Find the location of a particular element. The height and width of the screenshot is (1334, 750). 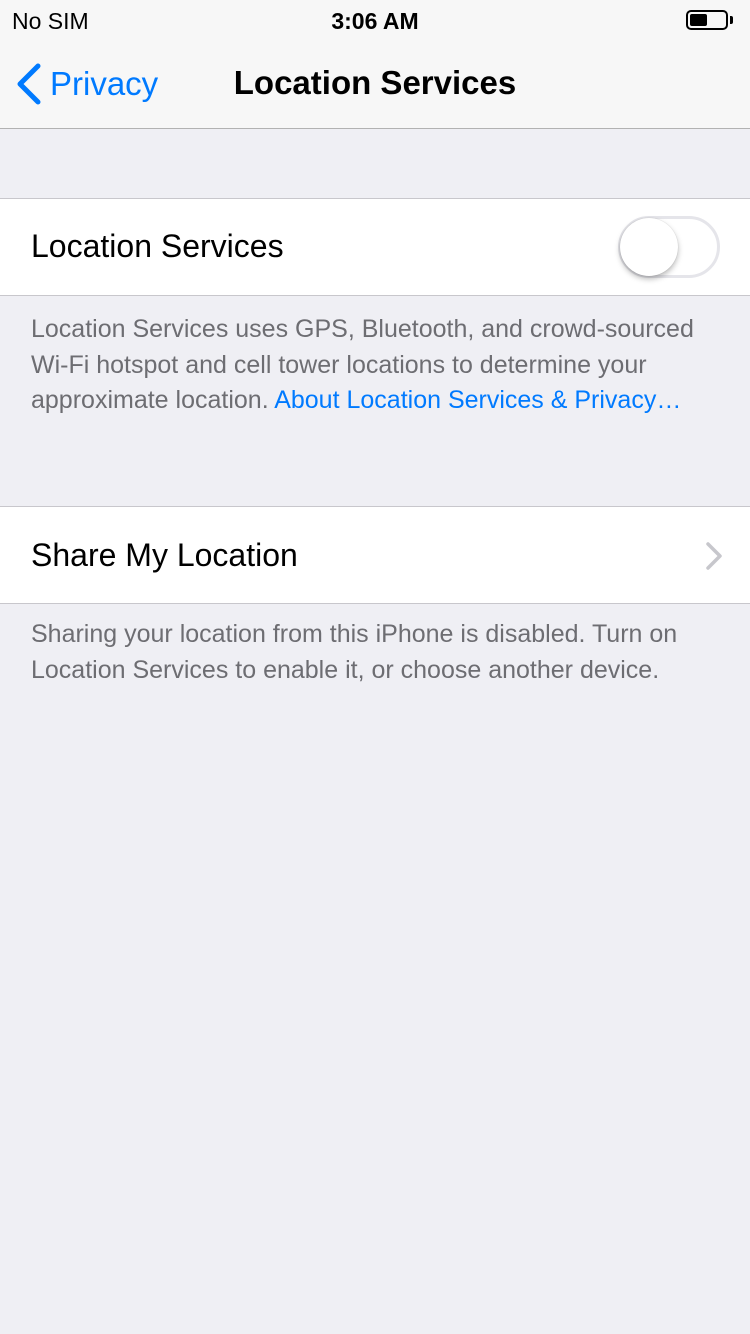

location-services-toggle is located at coordinates (669, 247).